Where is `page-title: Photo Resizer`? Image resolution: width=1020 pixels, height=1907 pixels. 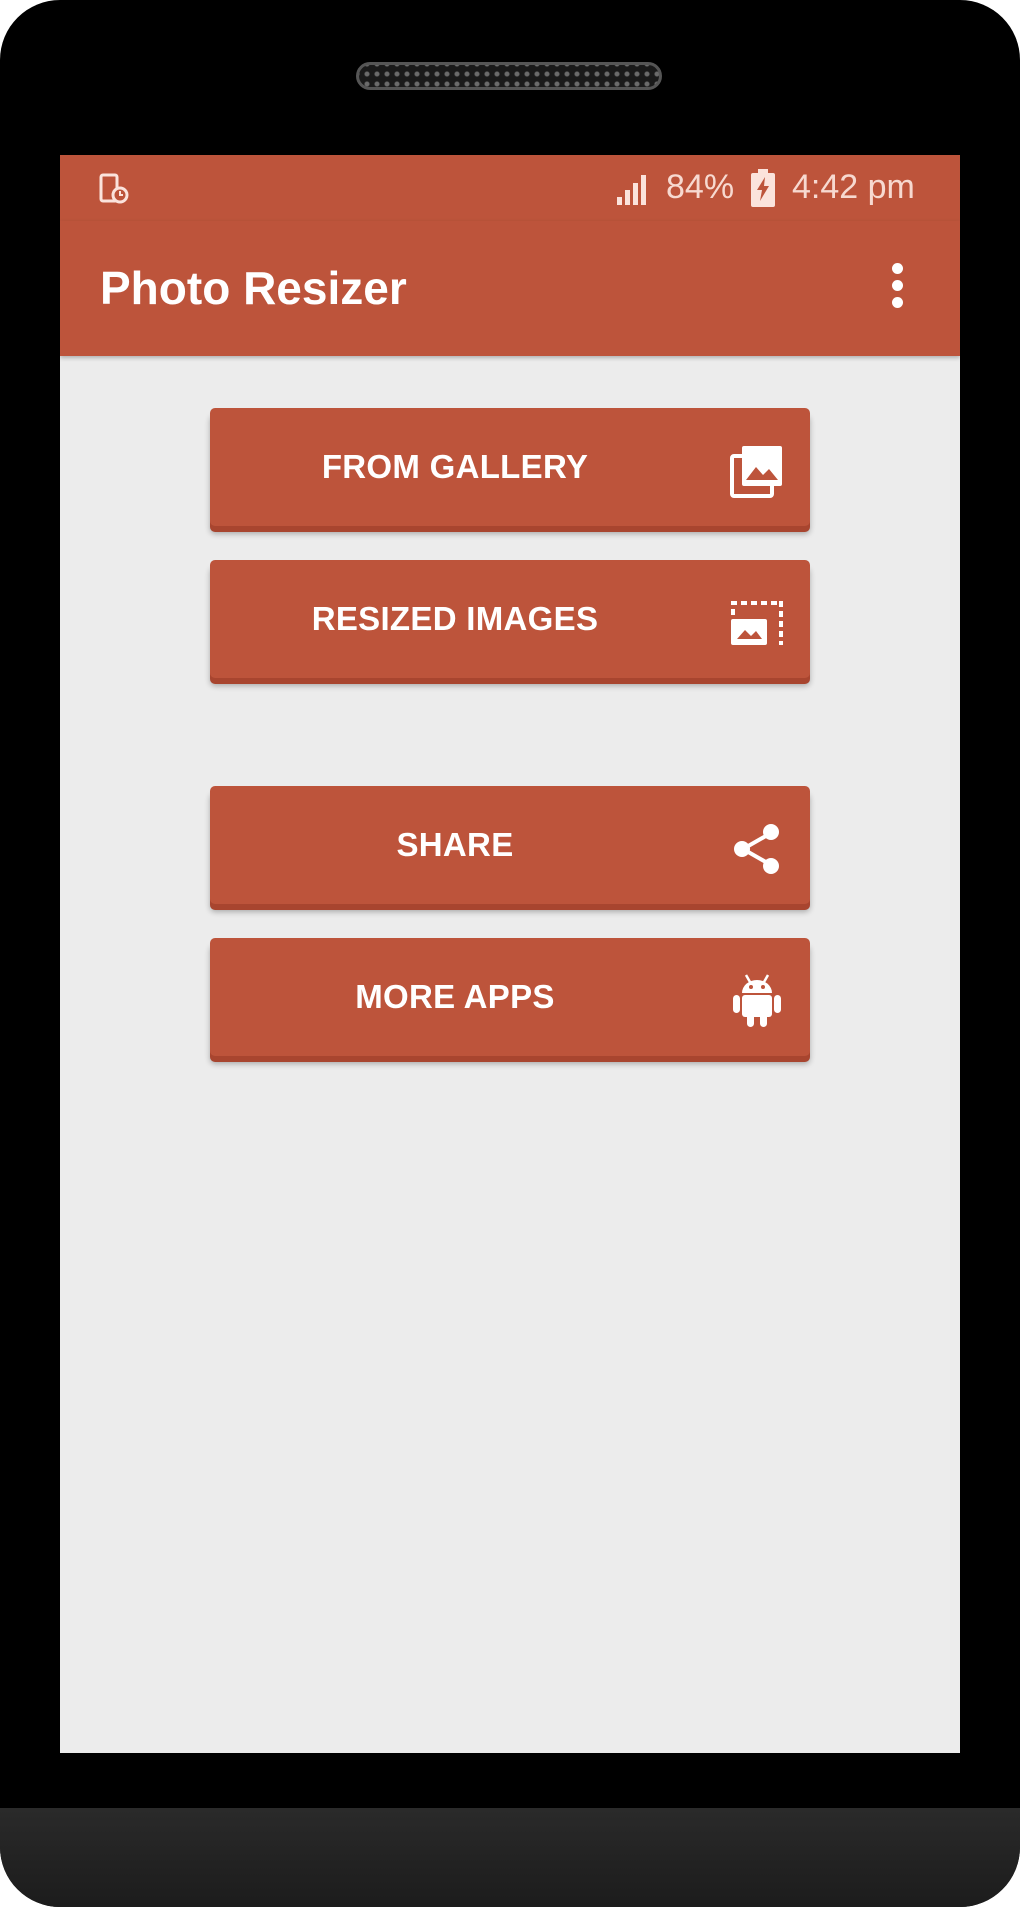
page-title: Photo Resizer is located at coordinates (253, 288).